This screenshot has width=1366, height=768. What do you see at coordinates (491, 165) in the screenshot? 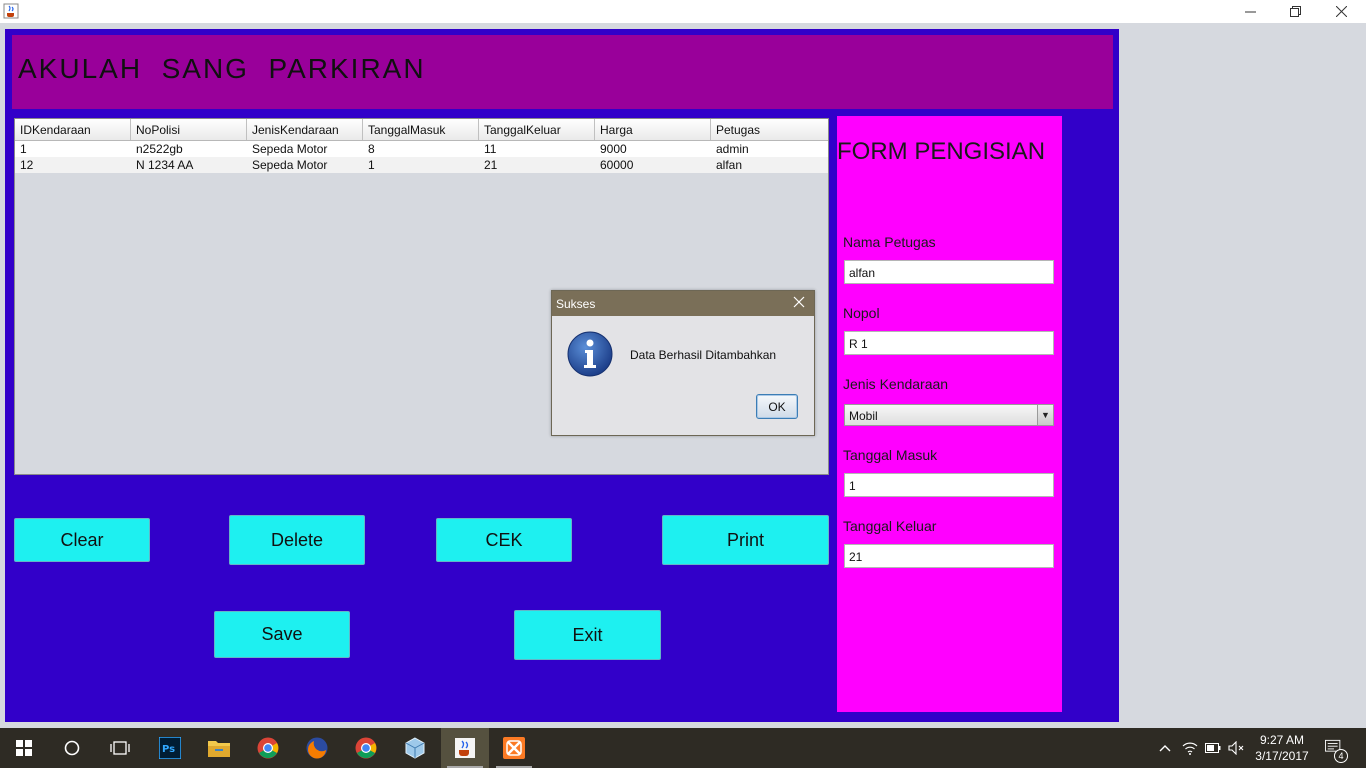
I see `table-cell: 21` at bounding box center [491, 165].